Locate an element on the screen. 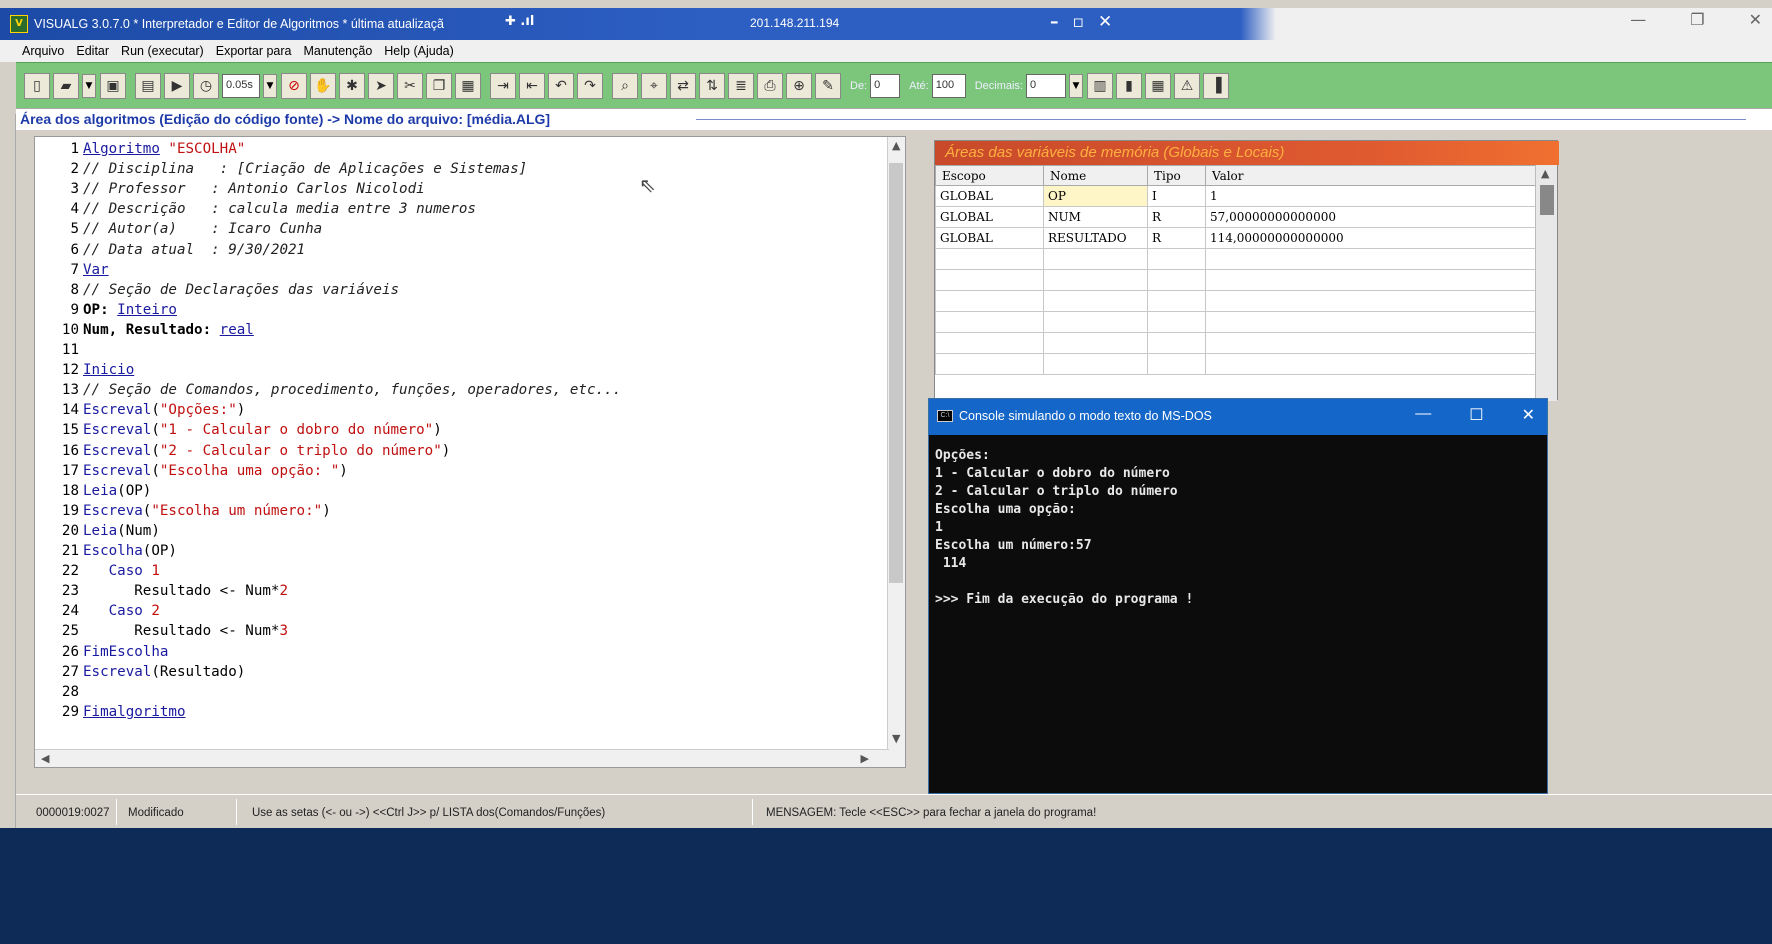 This screenshot has height=944, width=1772. timer-icon: ◷ is located at coordinates (206, 86).